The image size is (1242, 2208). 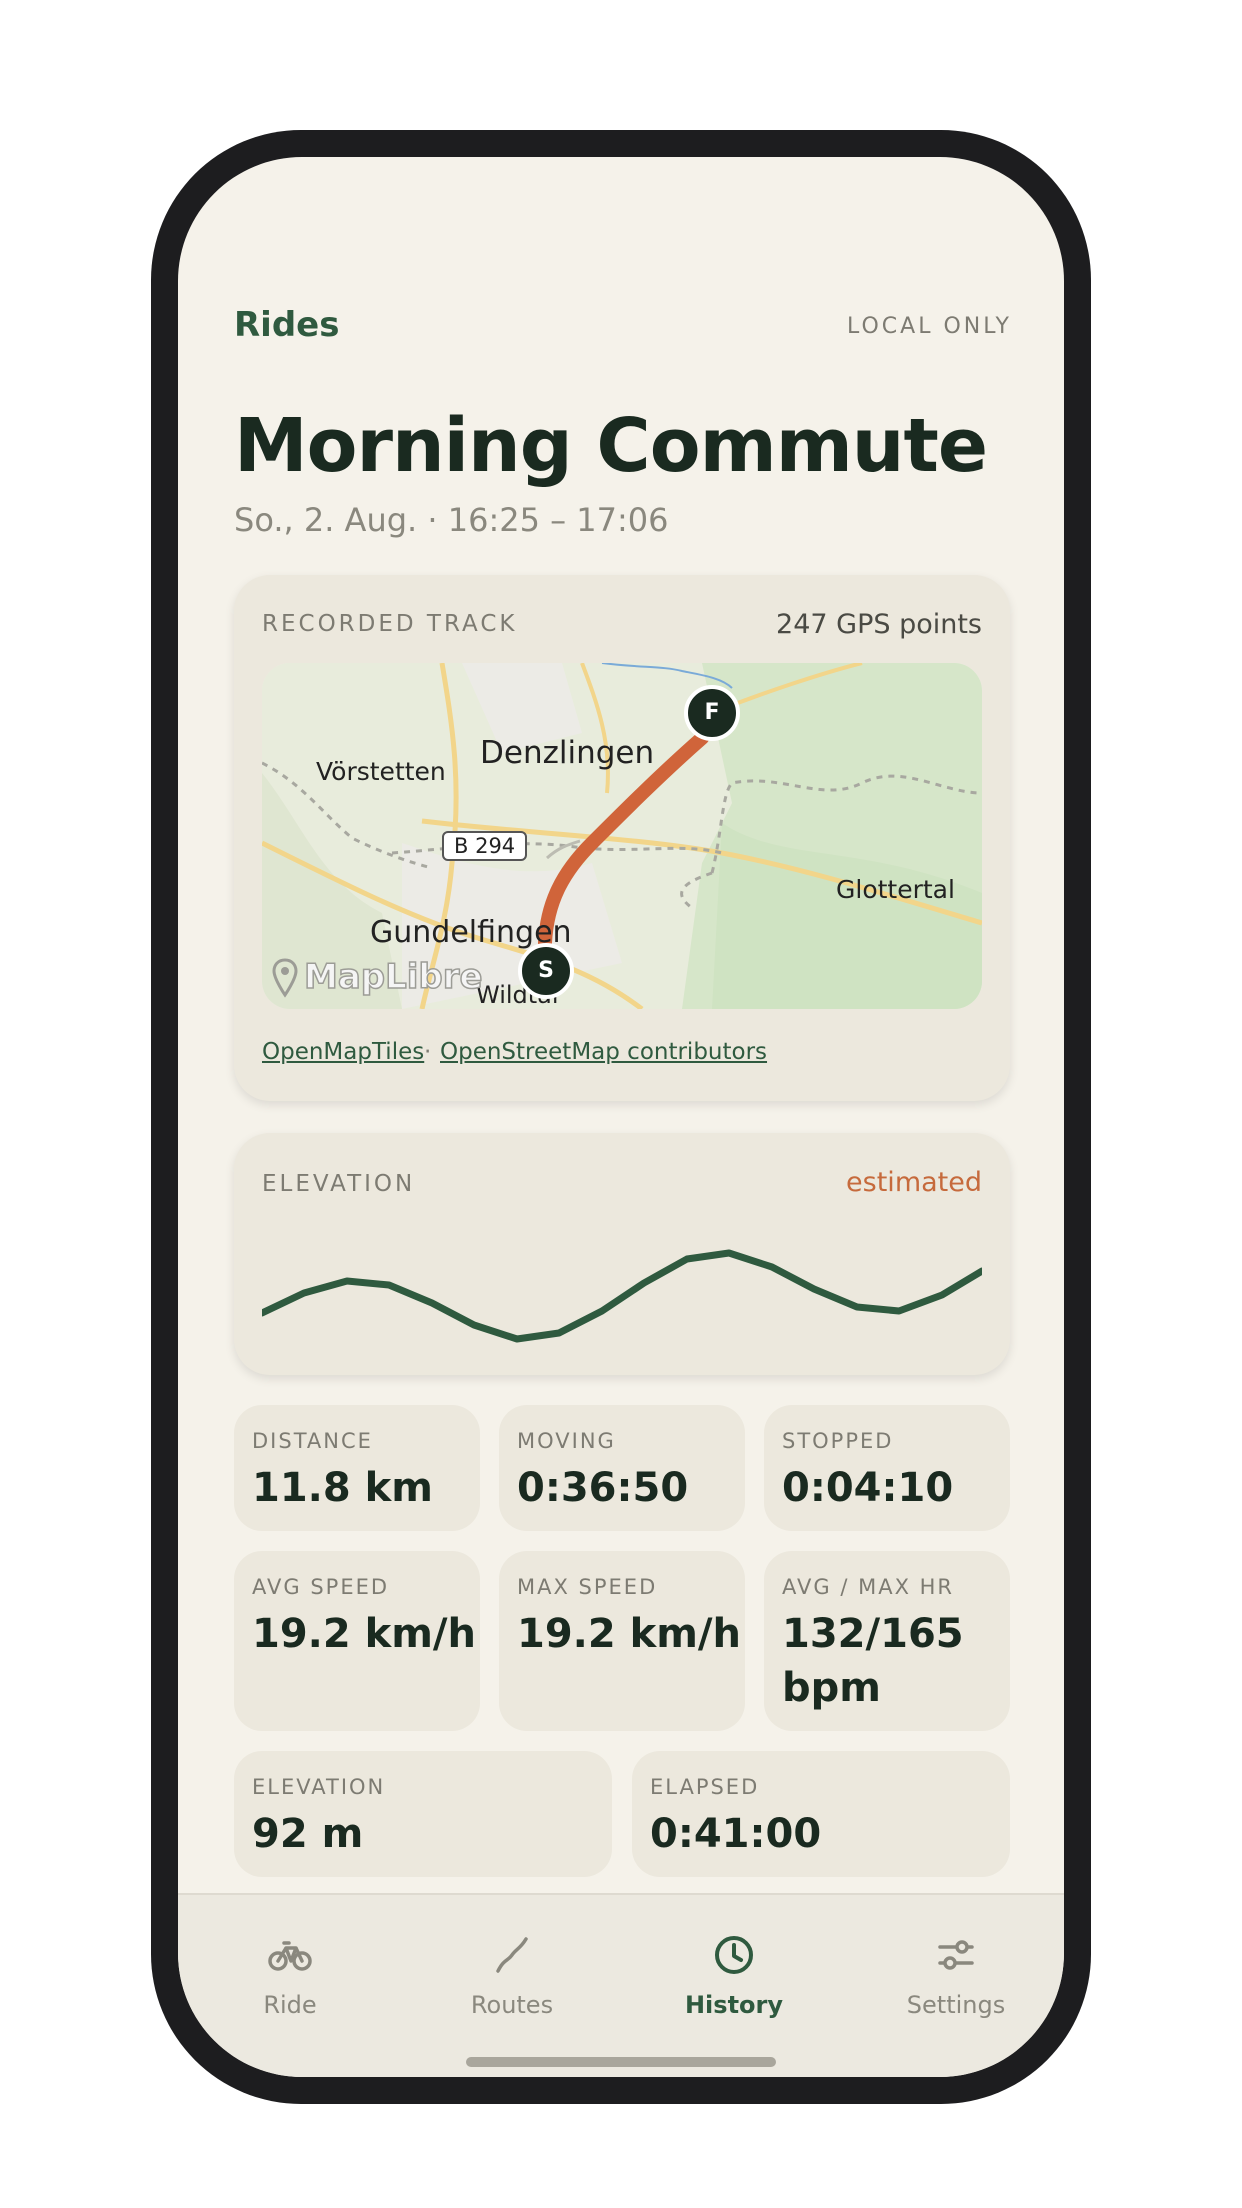 I want to click on tab-history-label: History, so click(x=734, y=2005).